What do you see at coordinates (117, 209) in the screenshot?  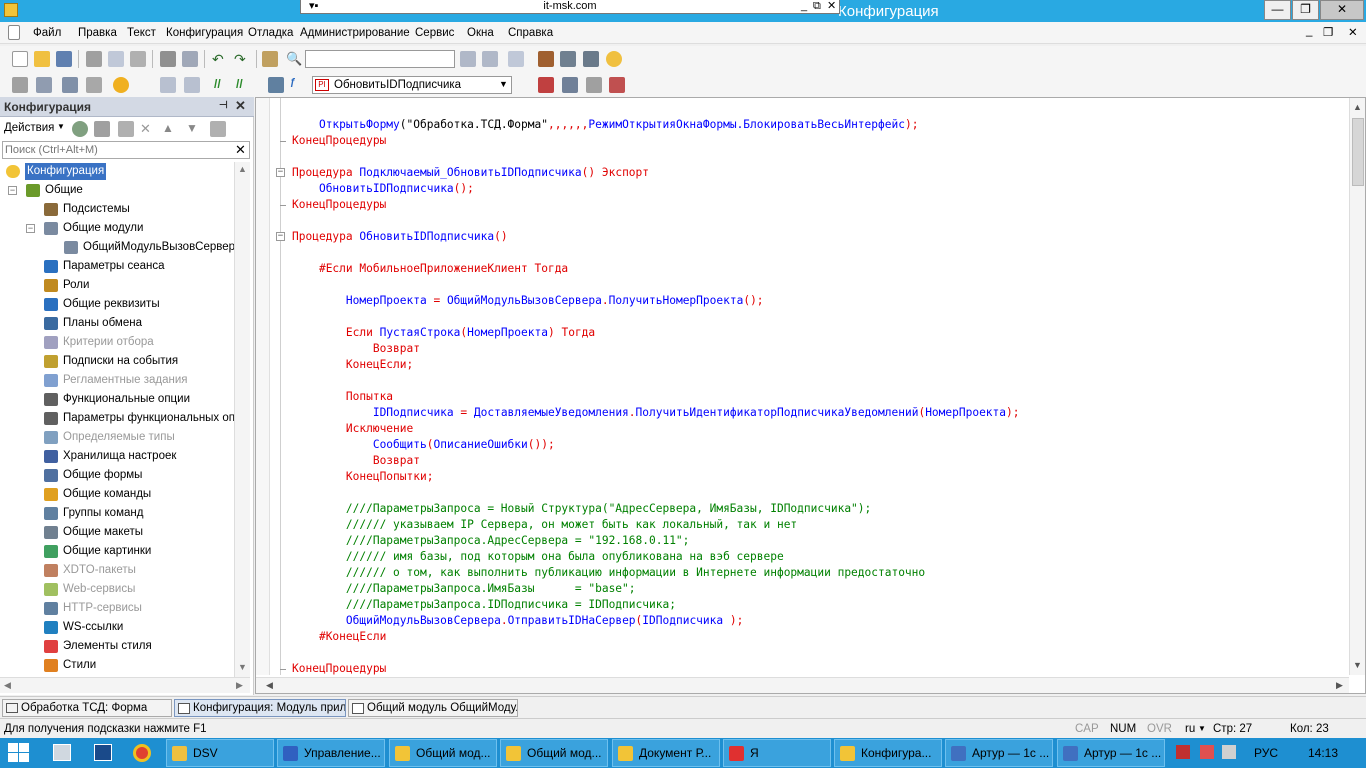 I see `tree-item: Подсистемы` at bounding box center [117, 209].